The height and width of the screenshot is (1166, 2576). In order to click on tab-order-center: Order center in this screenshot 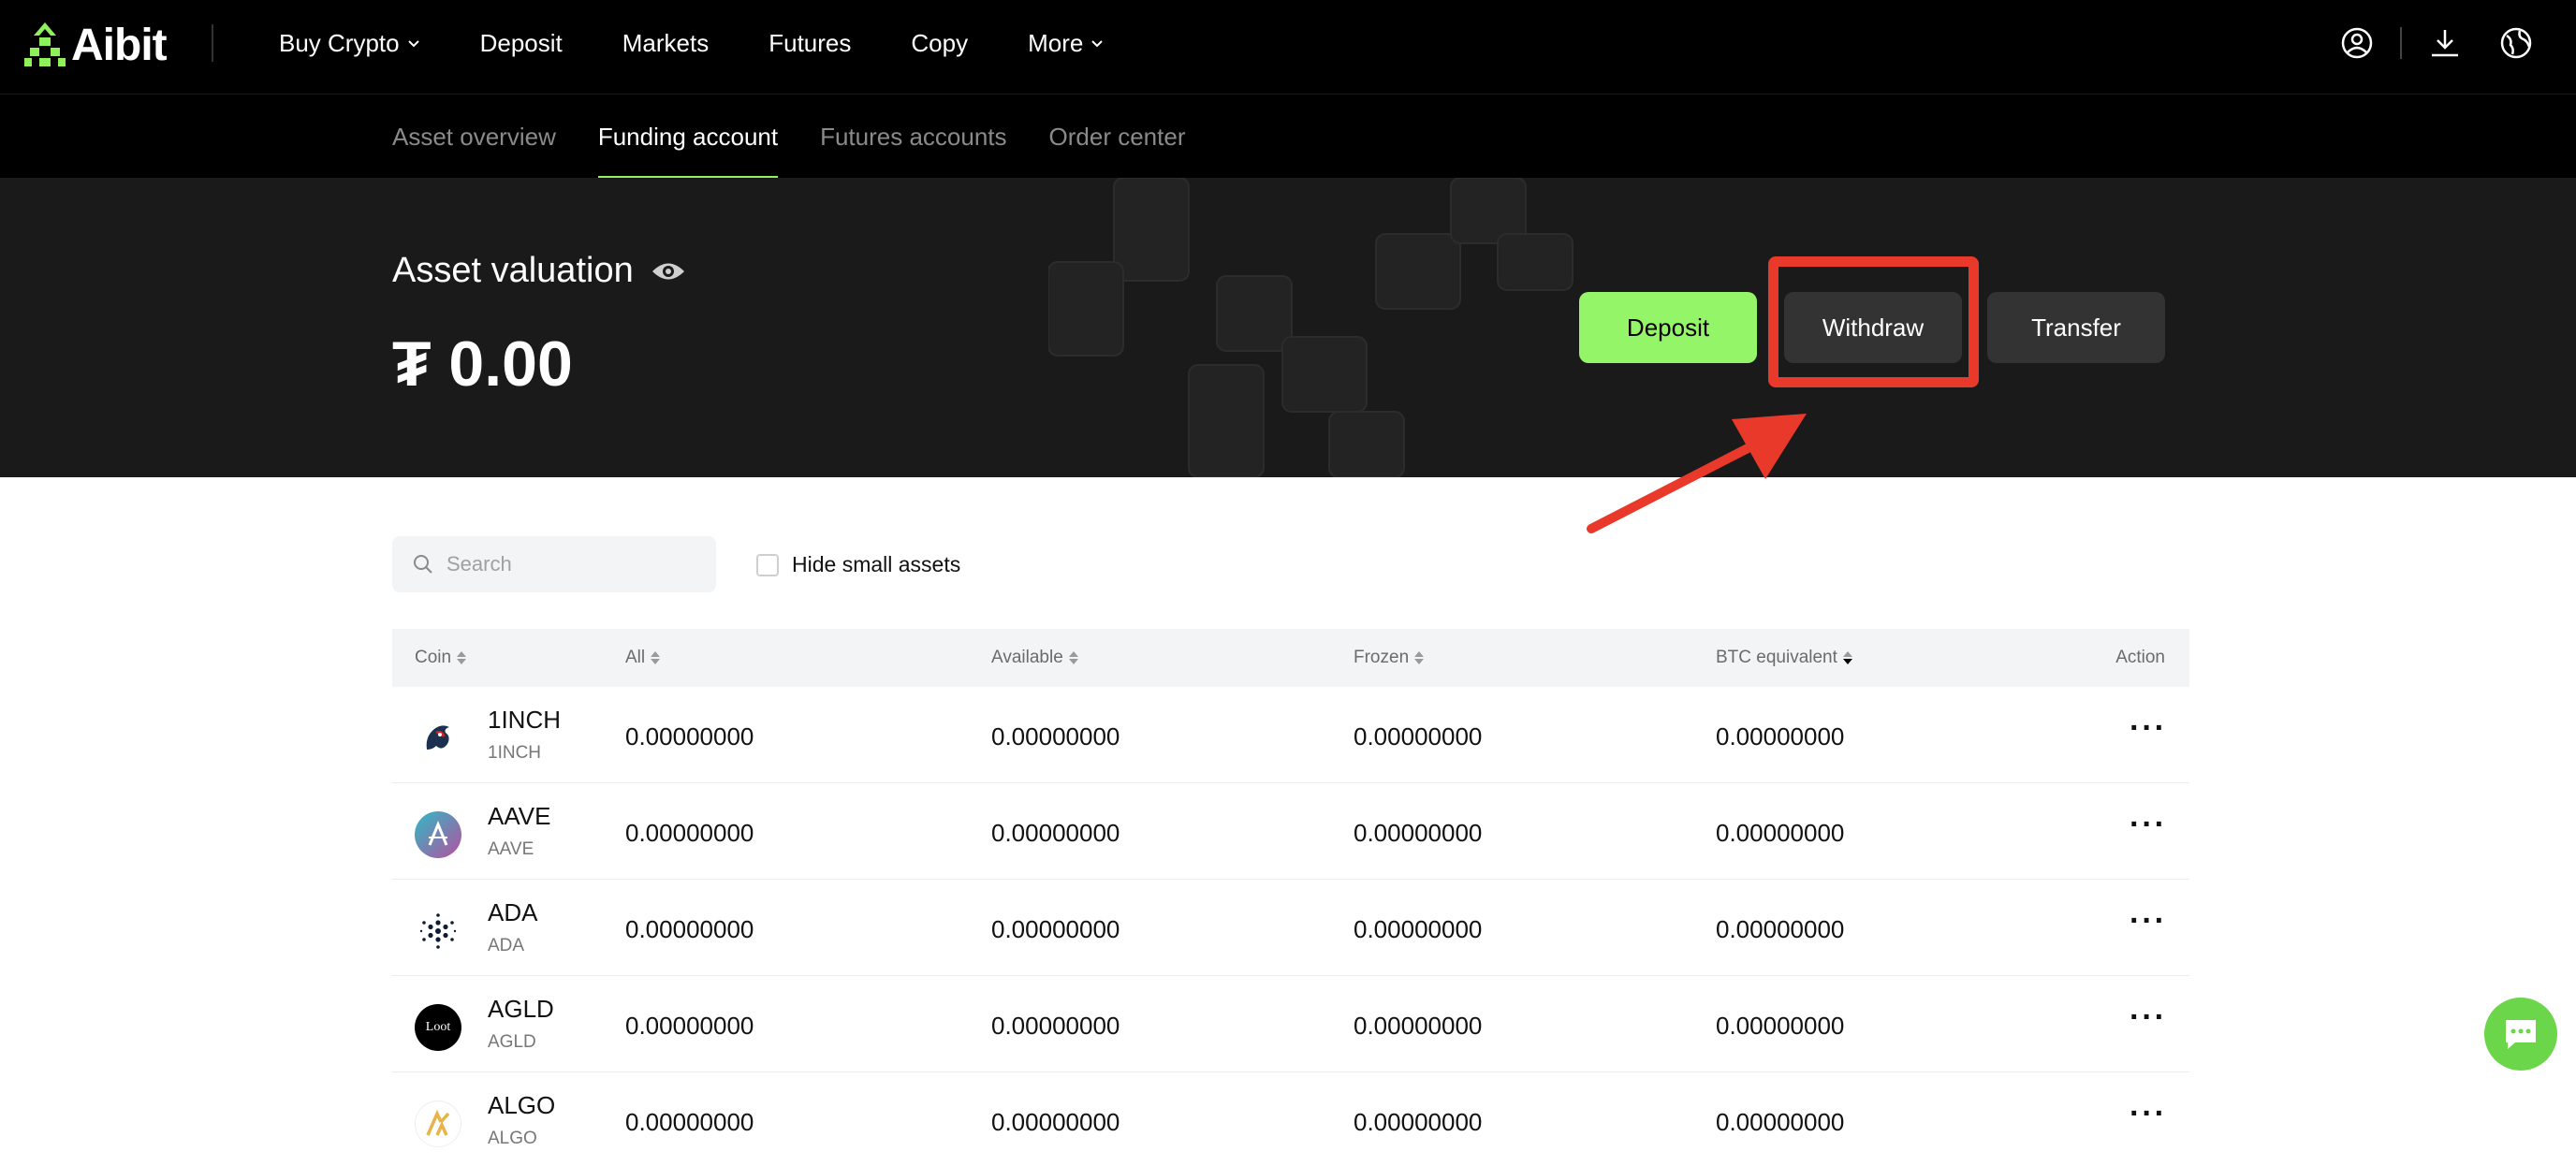, I will do `click(1117, 137)`.